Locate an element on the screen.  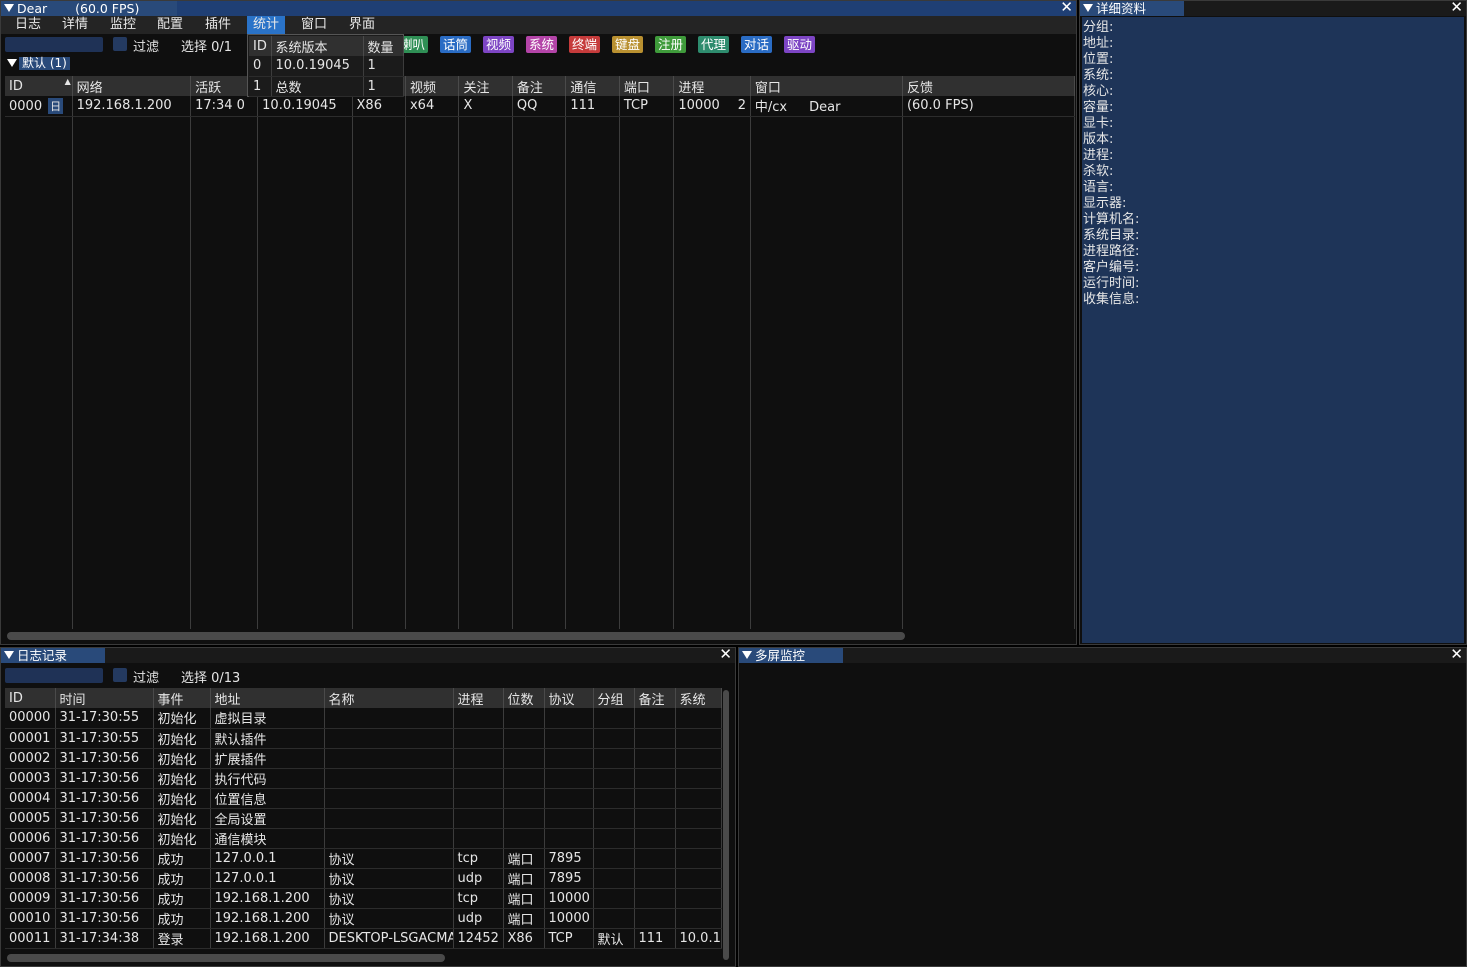
stats-cell: 0 is located at coordinates (260, 66).